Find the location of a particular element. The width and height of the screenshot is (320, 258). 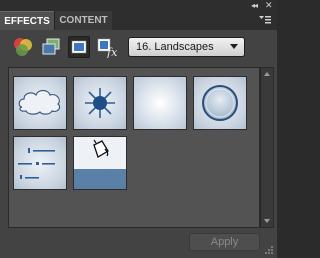

horizon-lines-icon is located at coordinates (36, 163).